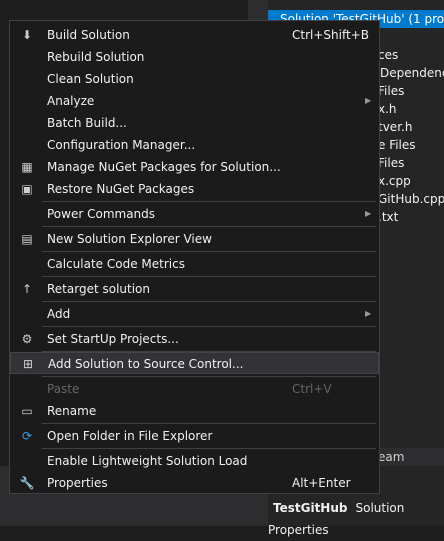 This screenshot has height=541, width=444. I want to click on menu-item-analyze: Analyze ▶, so click(194, 101).